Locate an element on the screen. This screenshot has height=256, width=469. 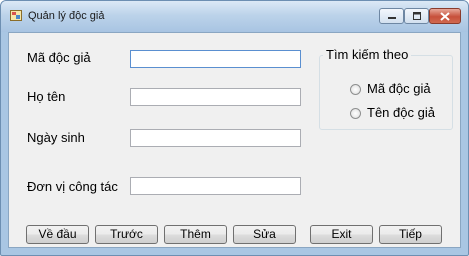
search-by-ten-label: Tên độc giả is located at coordinates (401, 112).